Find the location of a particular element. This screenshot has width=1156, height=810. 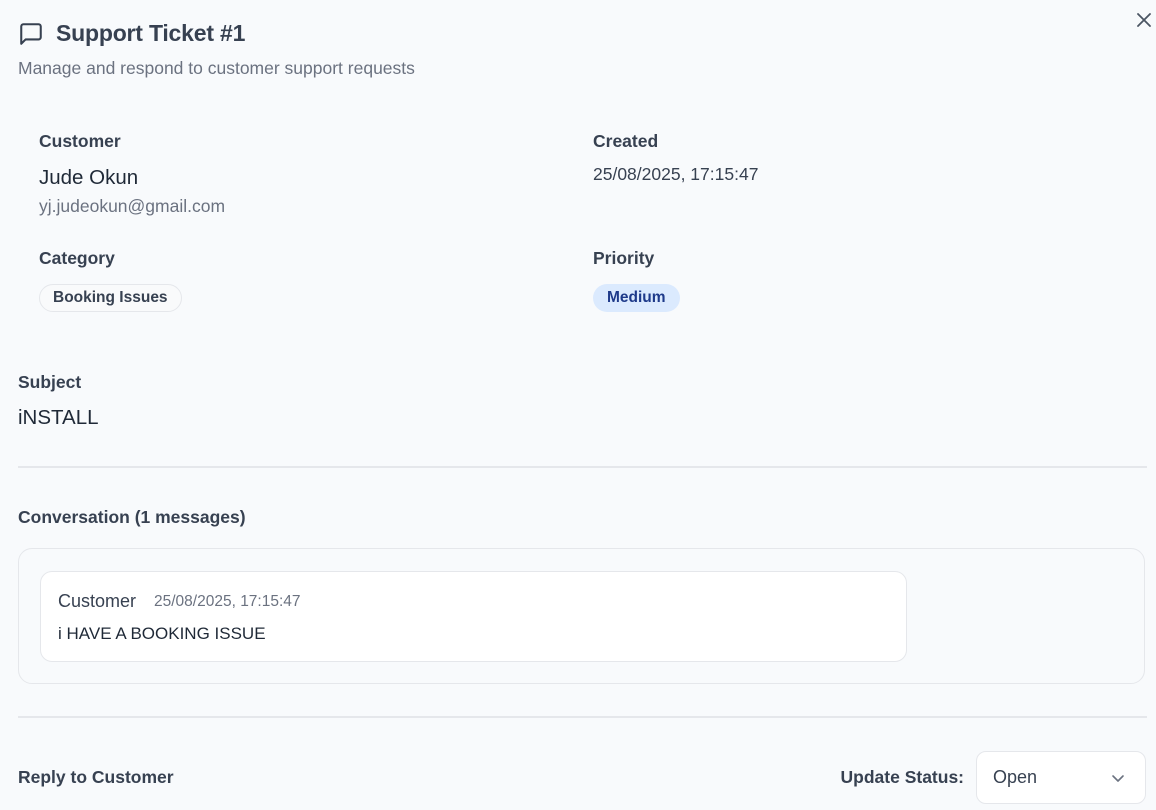

customer-label: Customer is located at coordinates (80, 141).